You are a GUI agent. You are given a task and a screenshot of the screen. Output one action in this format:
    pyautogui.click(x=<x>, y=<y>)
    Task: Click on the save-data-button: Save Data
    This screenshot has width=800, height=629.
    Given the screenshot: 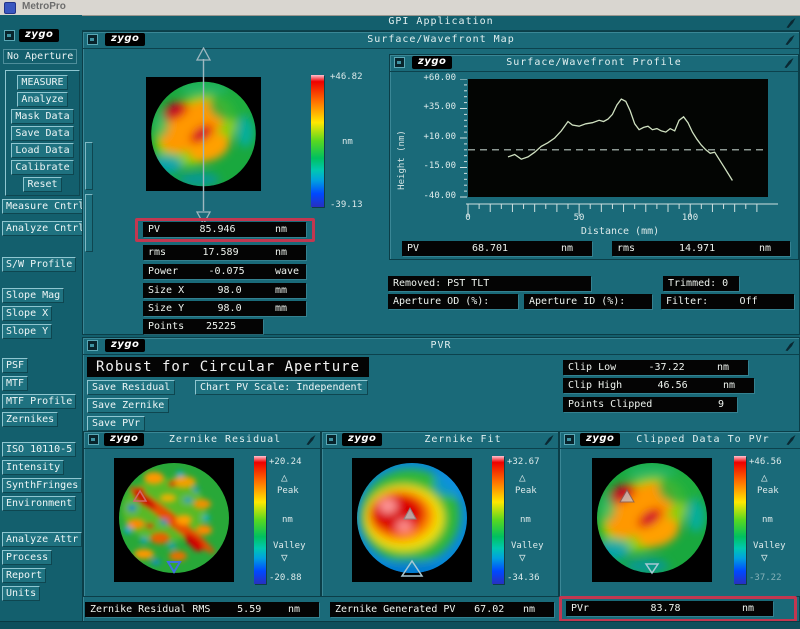 What is the action you would take?
    pyautogui.click(x=42, y=133)
    